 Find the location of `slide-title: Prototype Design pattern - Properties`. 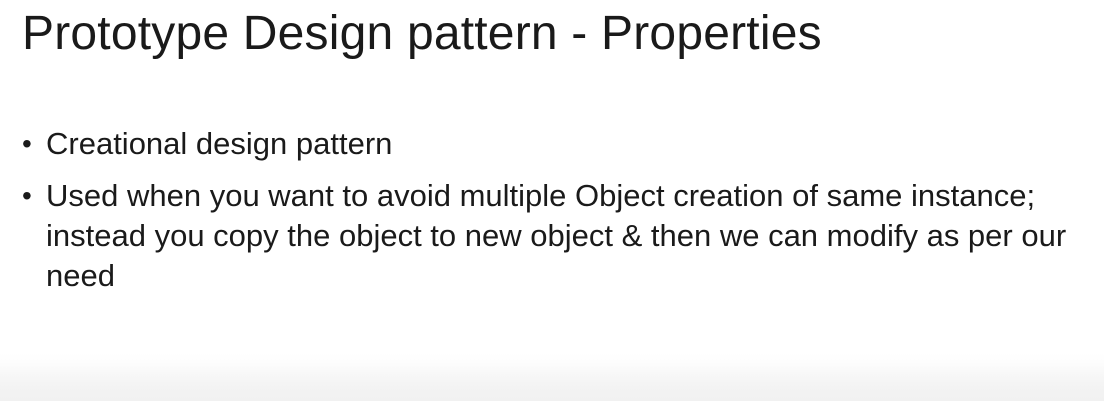

slide-title: Prototype Design pattern - Properties is located at coordinates (422, 33).